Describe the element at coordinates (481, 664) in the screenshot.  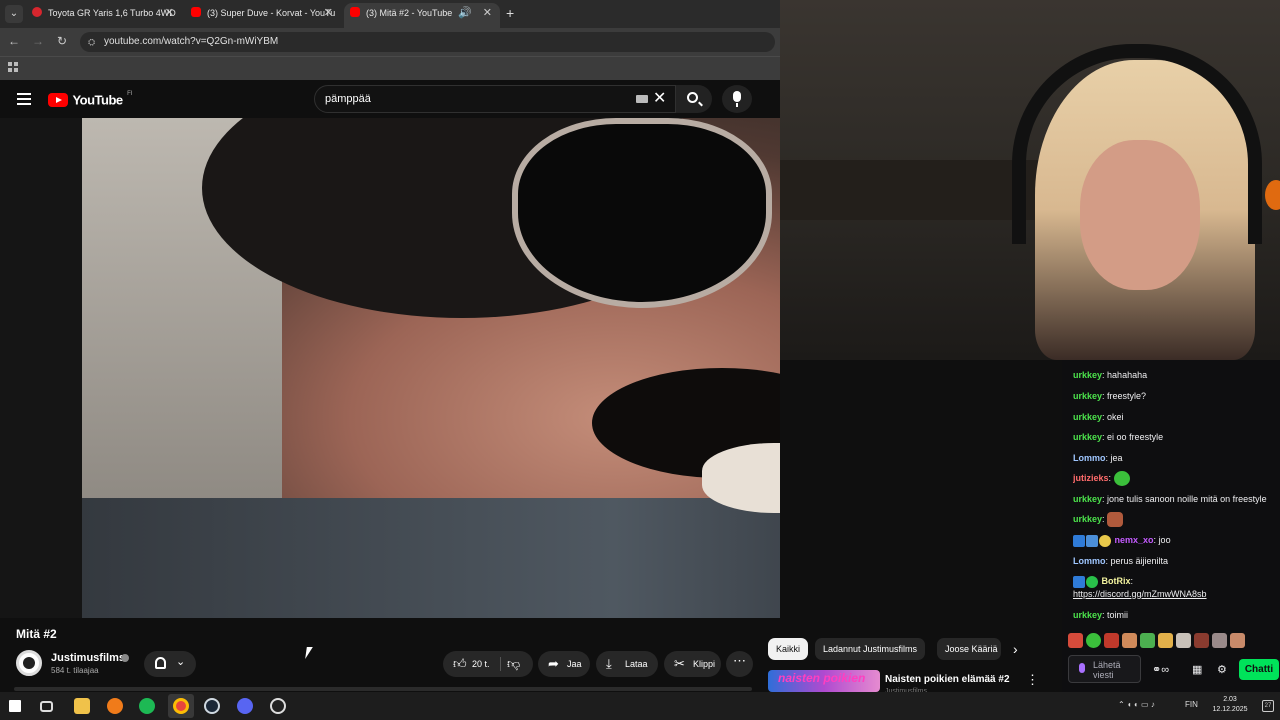
I see `like-count: 20 t.` at that location.